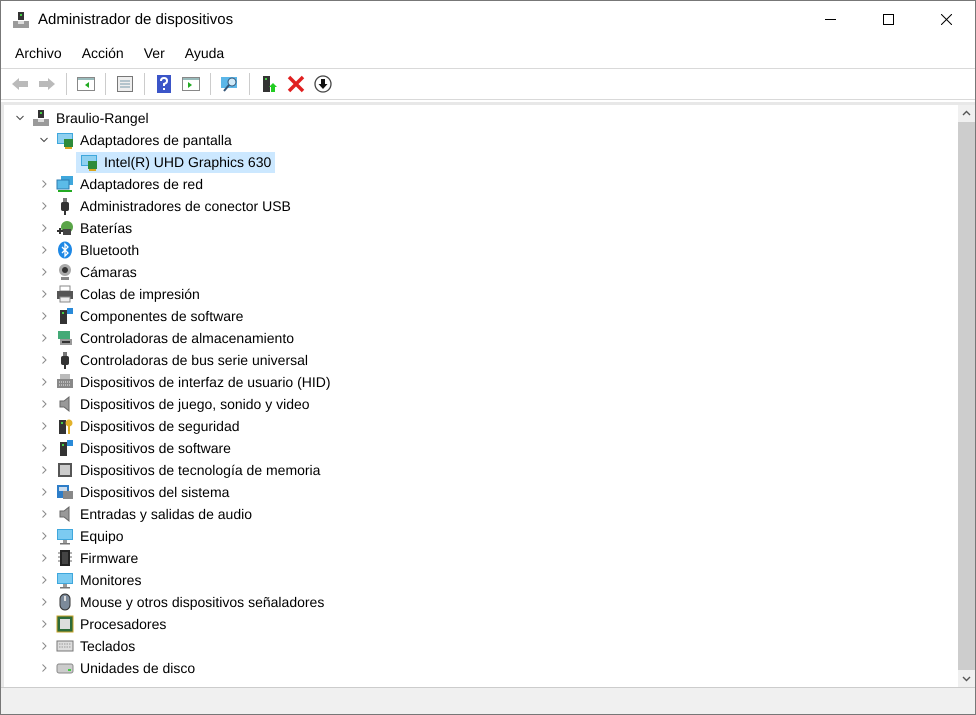  Describe the element at coordinates (65, 294) in the screenshot. I see `printer-icon` at that location.